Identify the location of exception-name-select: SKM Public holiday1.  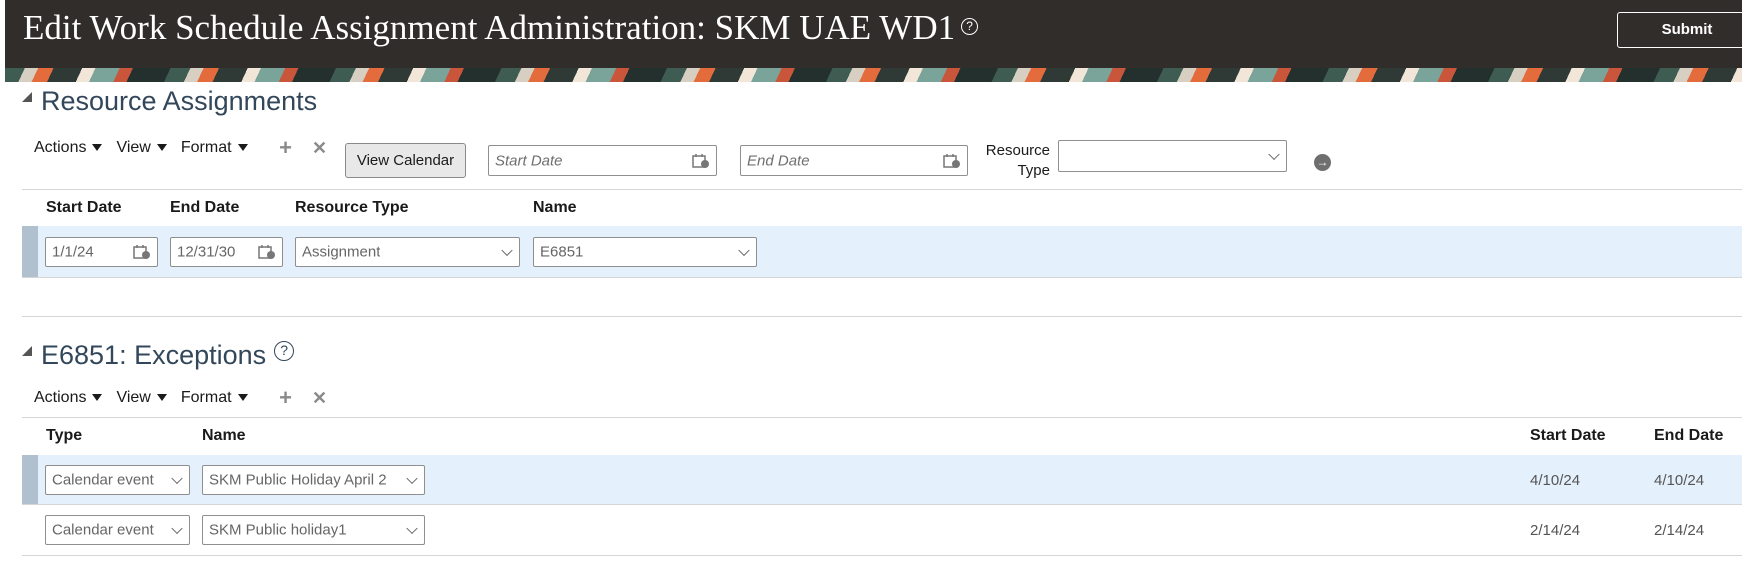
(313, 530).